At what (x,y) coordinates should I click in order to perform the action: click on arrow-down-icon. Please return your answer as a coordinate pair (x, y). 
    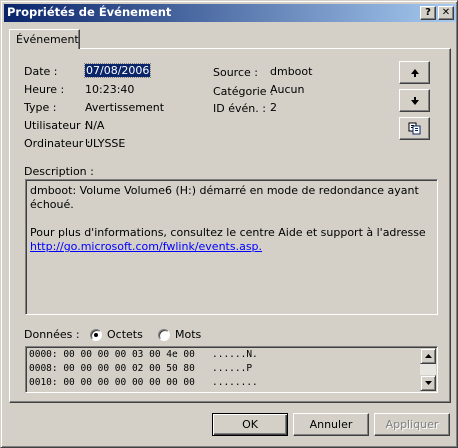
    Looking at the image, I should click on (414, 100).